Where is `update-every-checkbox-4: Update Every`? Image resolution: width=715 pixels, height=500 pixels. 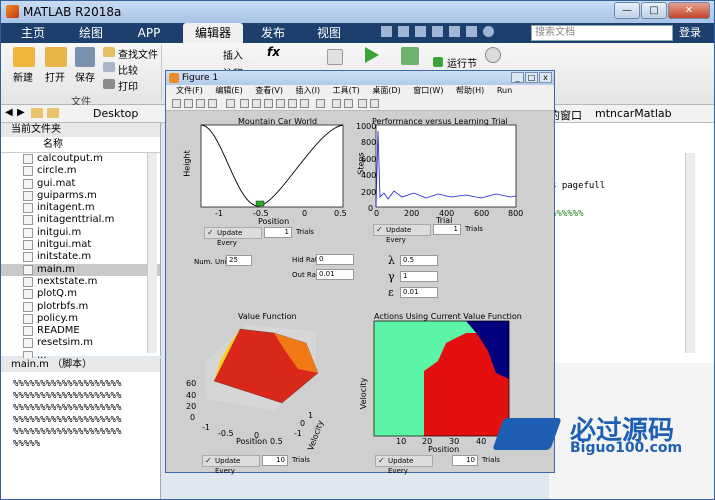
update-every-checkbox-4: Update Every is located at coordinates (404, 465).